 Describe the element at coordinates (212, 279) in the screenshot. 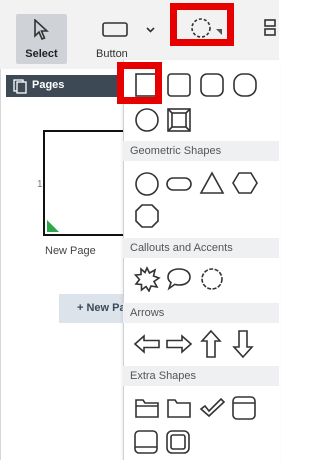

I see `scalloped-circle-shape-icon` at that location.